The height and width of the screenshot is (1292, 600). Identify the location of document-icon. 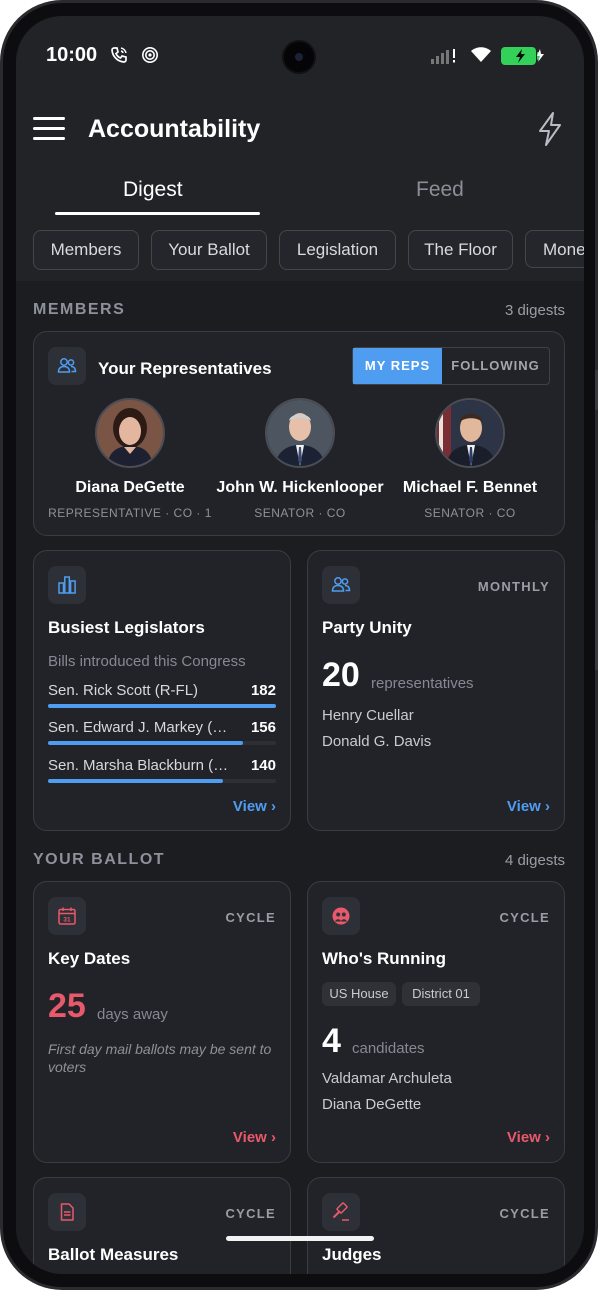
(67, 1212).